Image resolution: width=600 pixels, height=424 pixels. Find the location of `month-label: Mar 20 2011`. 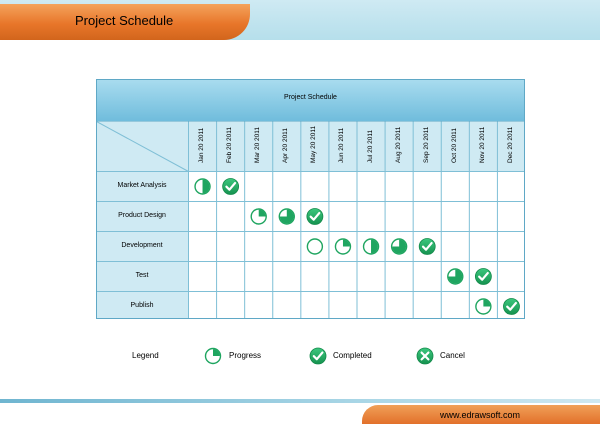

month-label: Mar 20 2011 is located at coordinates (258, 144).